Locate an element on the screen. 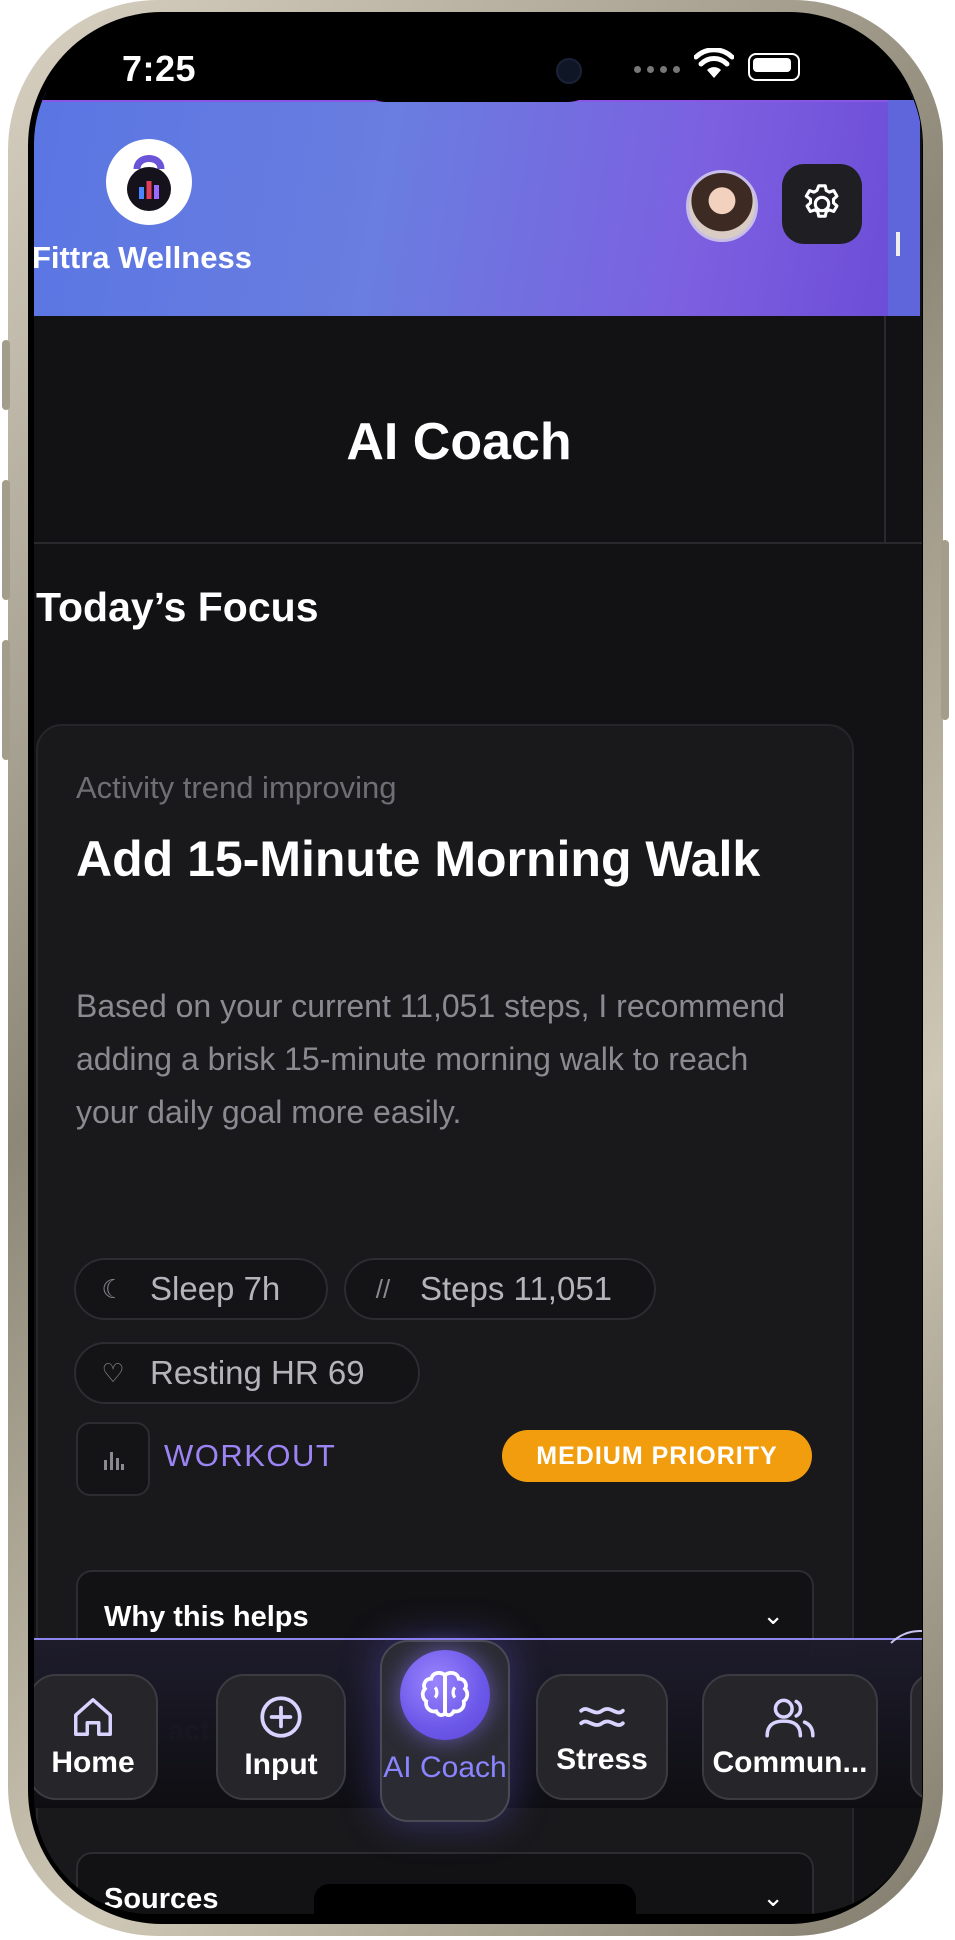 The height and width of the screenshot is (1940, 955). user-avatar is located at coordinates (722, 206).